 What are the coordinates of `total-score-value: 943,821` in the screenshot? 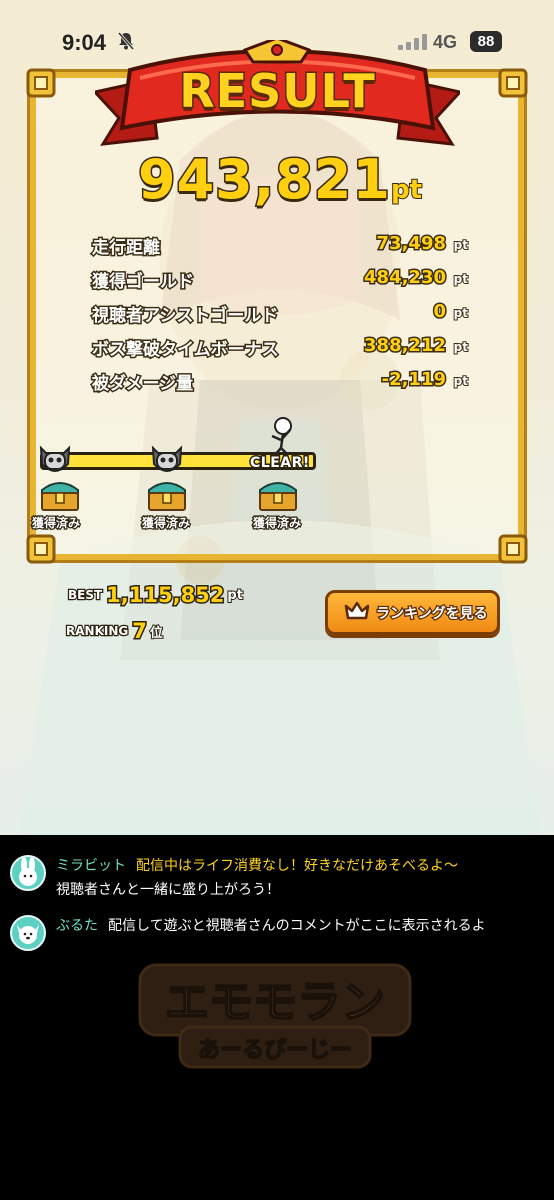 It's located at (264, 180).